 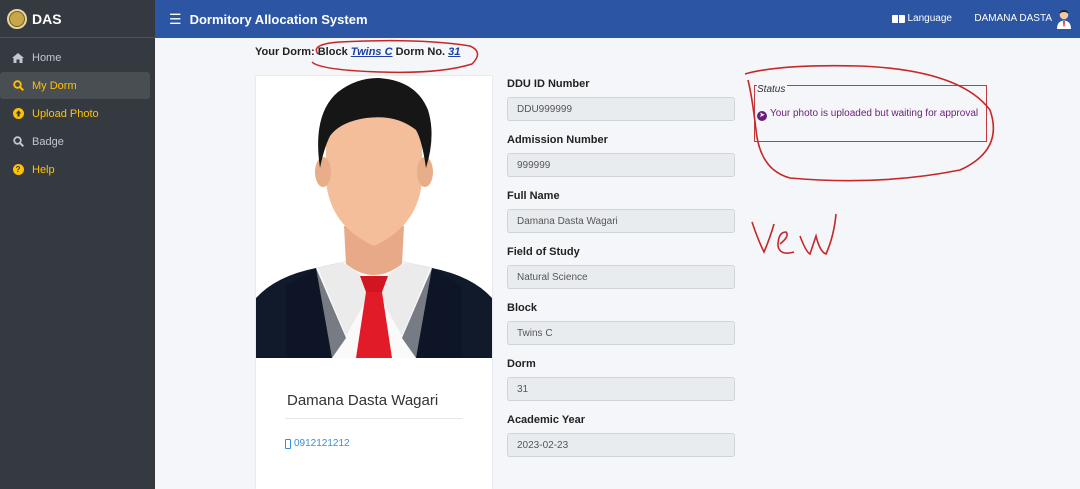 I want to click on field-ddu-id: DDU ID Number, so click(x=622, y=106).